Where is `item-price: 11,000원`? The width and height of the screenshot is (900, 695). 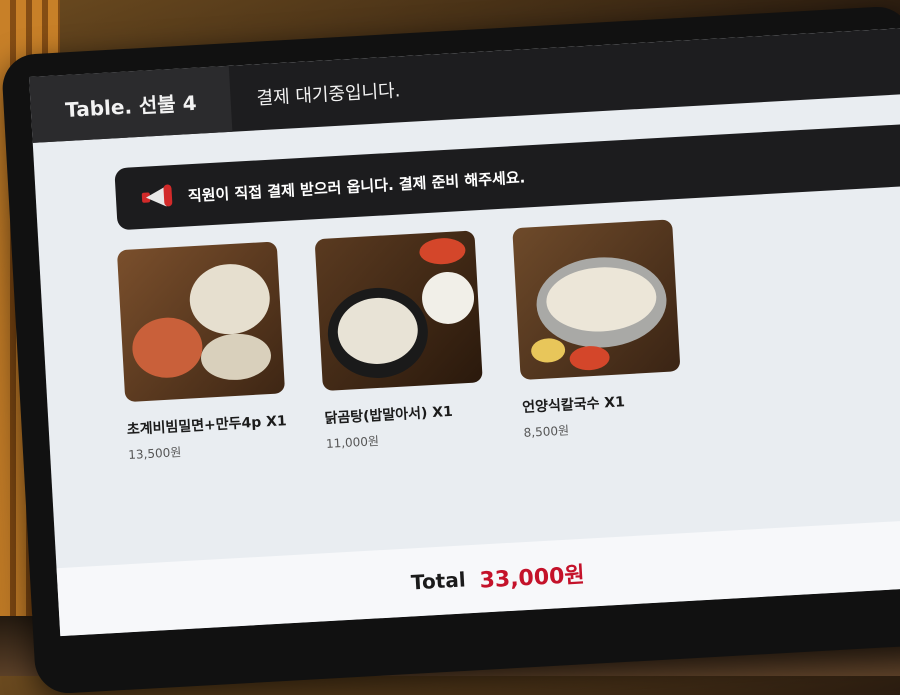
item-price: 11,000원 is located at coordinates (352, 442).